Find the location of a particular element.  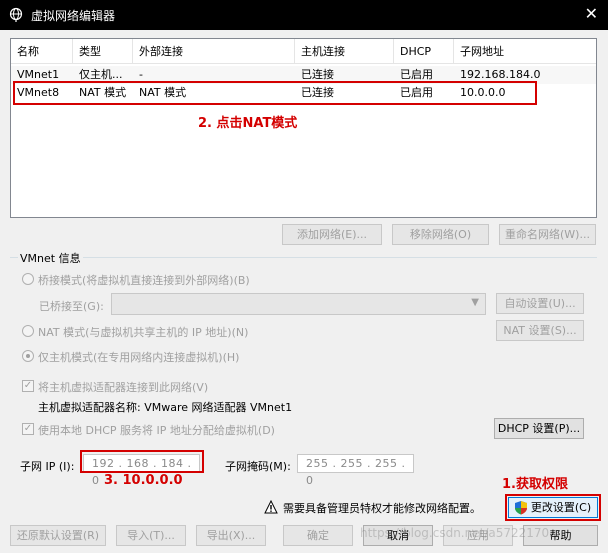

dhcp-checkbox: ✓ is located at coordinates (28, 429).